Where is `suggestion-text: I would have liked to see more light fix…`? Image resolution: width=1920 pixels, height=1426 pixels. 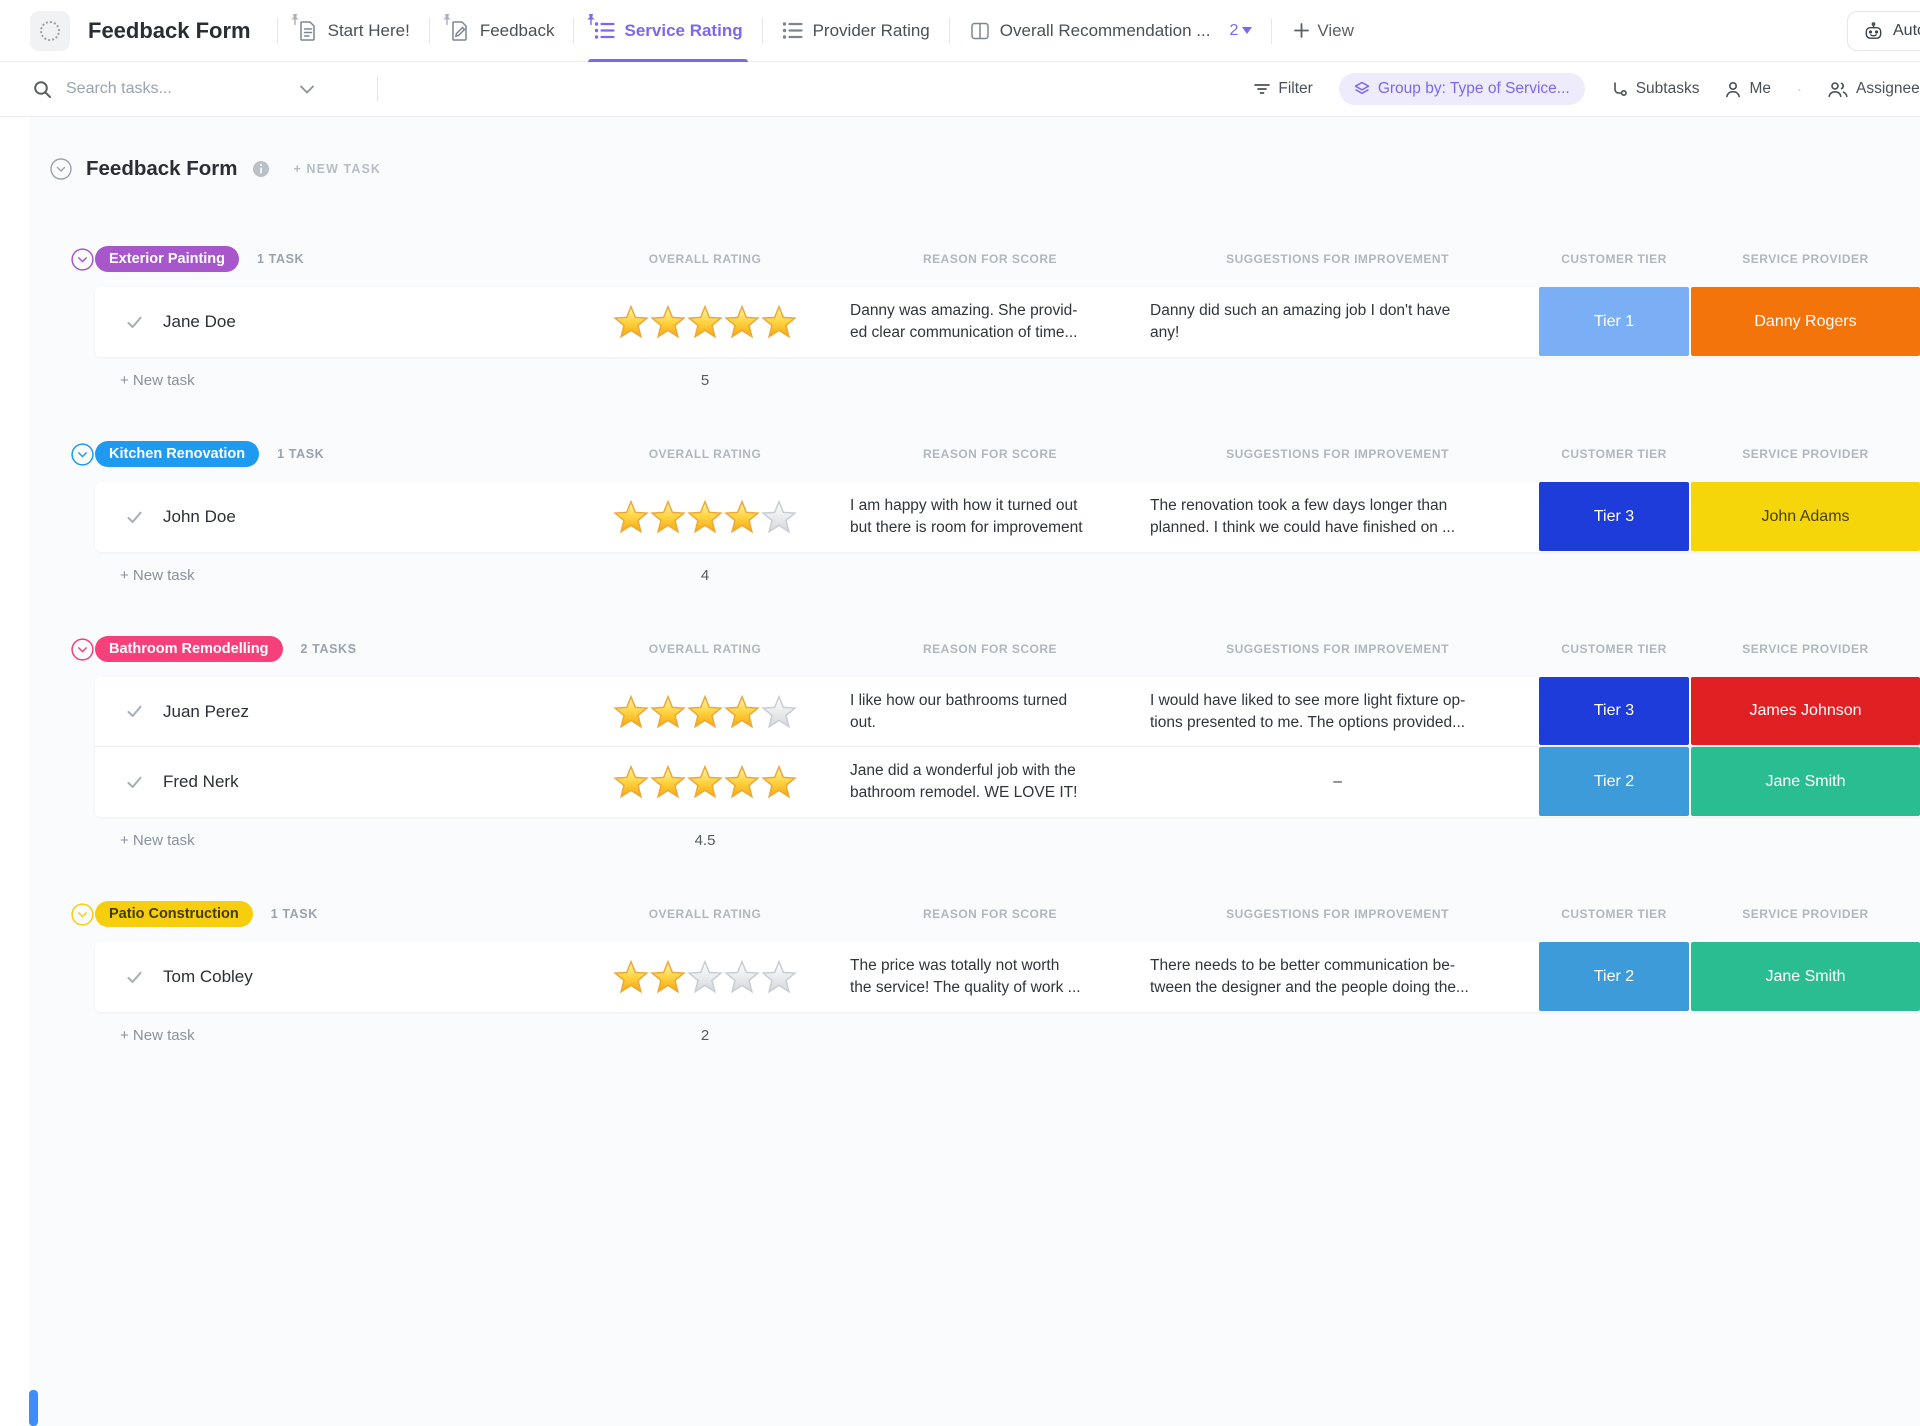
suggestion-text: I would have liked to see more light fix… is located at coordinates (1337, 711).